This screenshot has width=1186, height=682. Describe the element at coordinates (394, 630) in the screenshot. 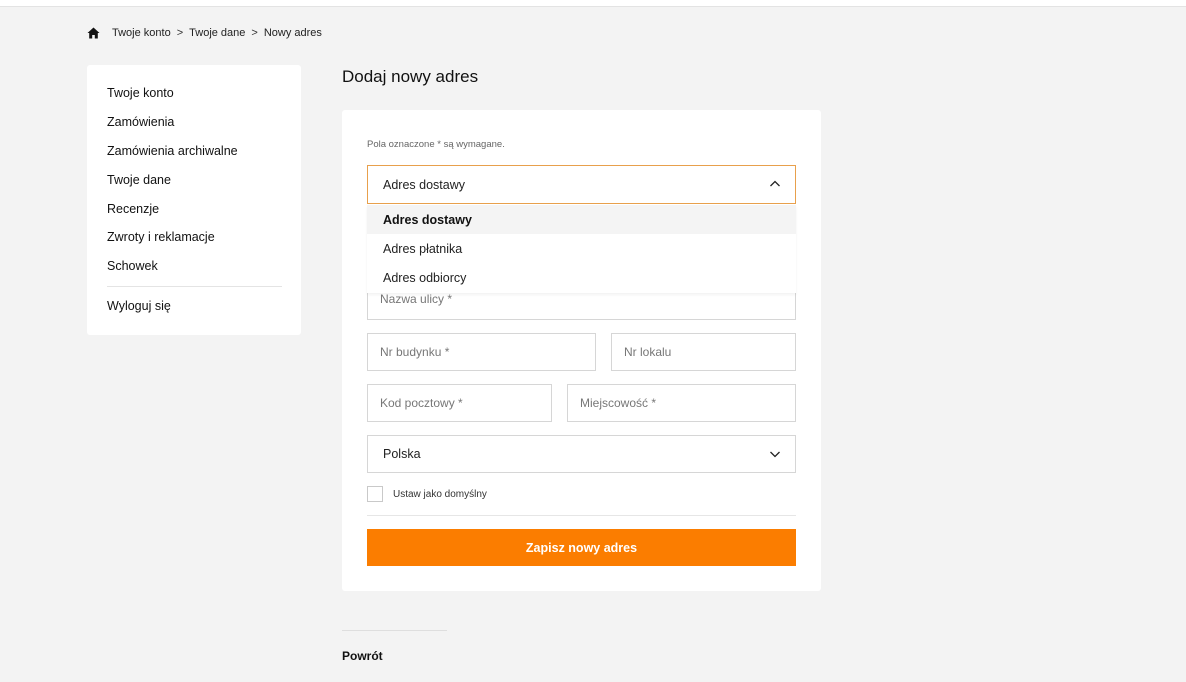

I see `back-divider` at that location.